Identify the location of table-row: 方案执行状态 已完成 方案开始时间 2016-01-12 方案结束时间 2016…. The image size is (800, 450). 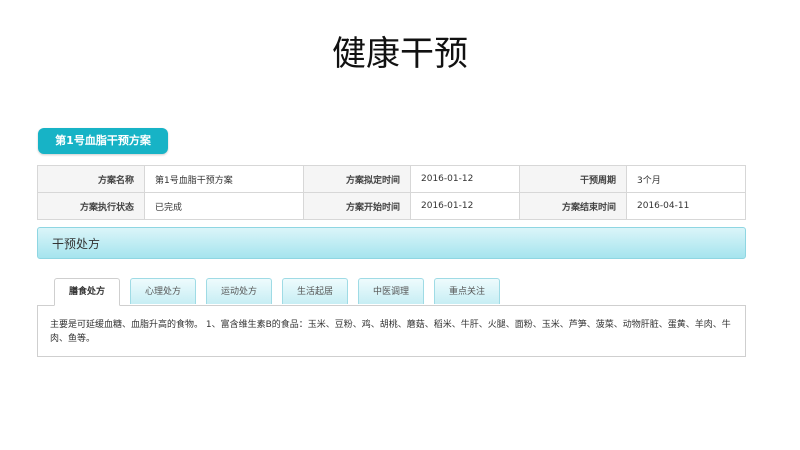
(391, 206).